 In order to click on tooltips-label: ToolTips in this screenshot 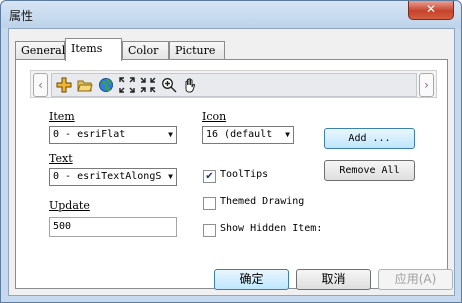, I will do `click(244, 174)`.